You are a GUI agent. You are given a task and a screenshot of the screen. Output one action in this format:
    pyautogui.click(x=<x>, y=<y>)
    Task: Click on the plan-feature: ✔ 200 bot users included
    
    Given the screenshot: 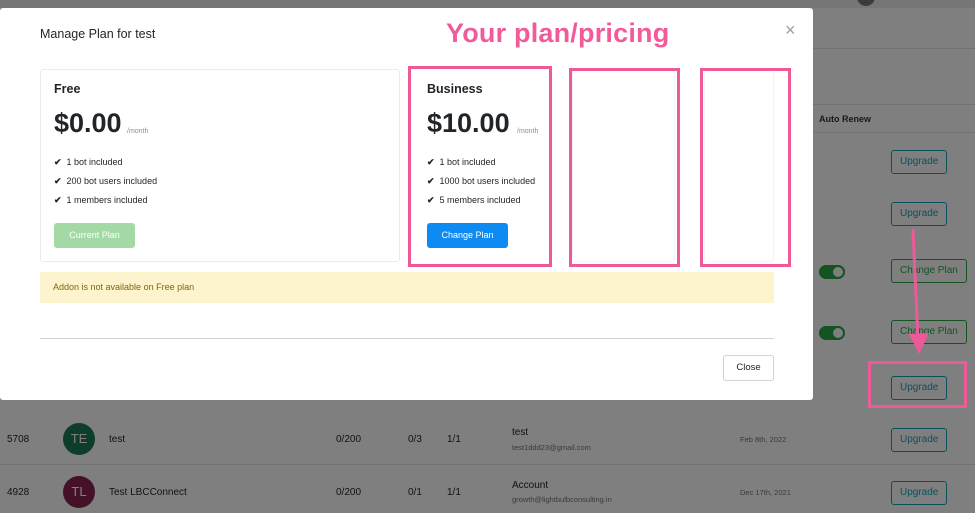 What is the action you would take?
    pyautogui.click(x=105, y=181)
    